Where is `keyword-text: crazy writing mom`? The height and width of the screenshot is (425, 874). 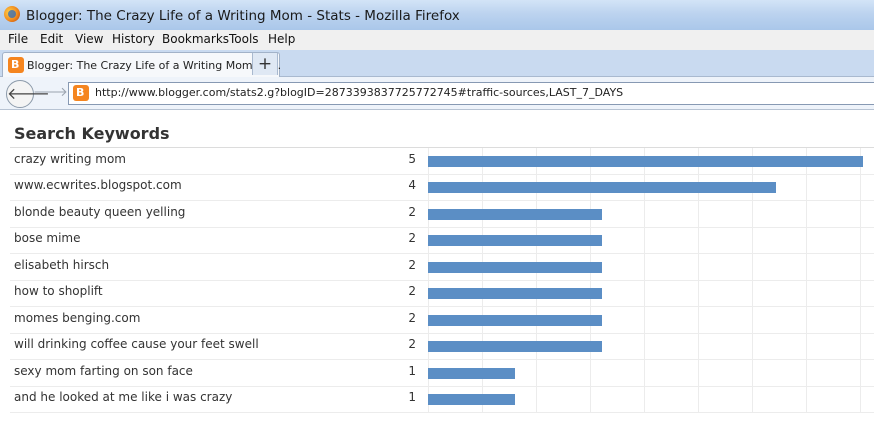
keyword-text: crazy writing mom is located at coordinates (70, 159).